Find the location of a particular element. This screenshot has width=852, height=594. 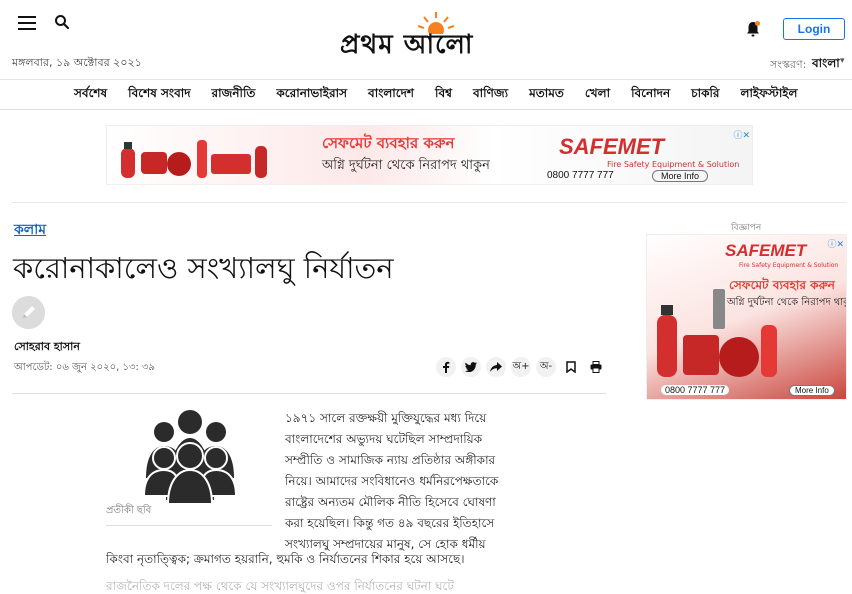

nav-item: খেলা is located at coordinates (597, 95).